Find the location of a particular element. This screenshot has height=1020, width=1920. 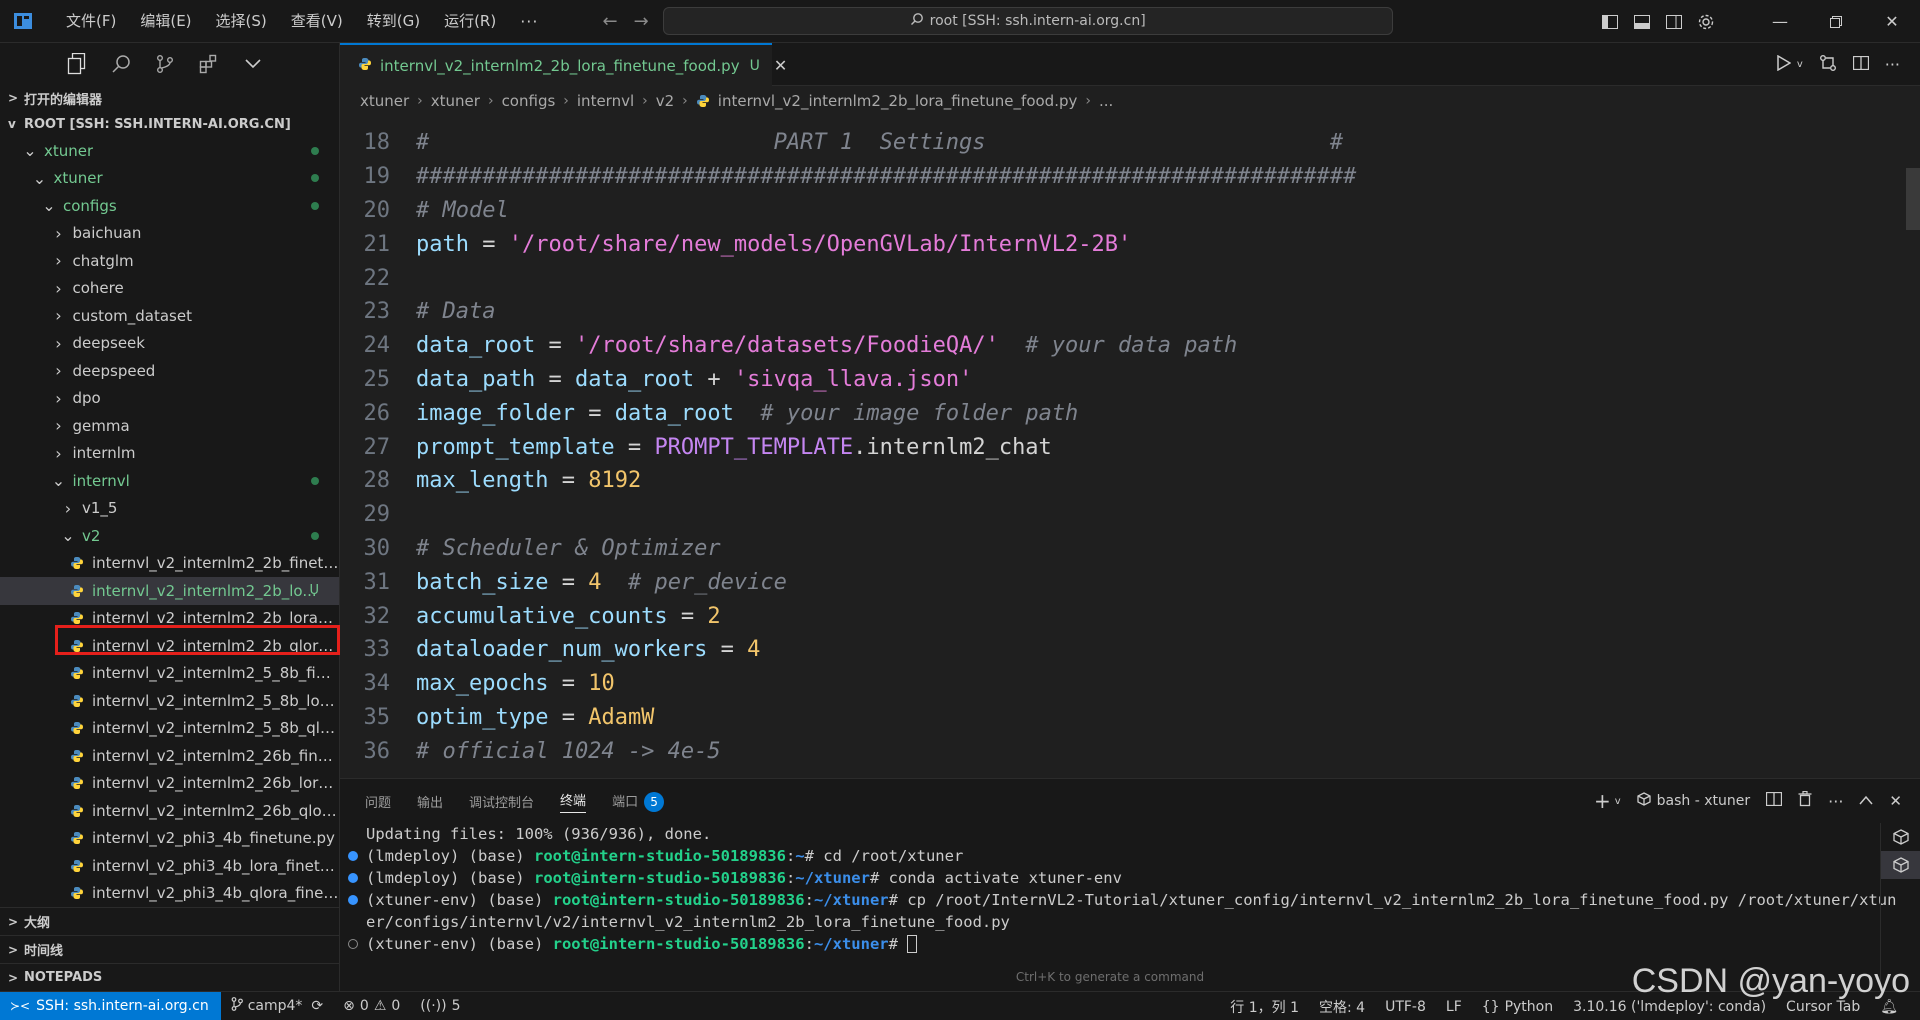

source-control-icon is located at coordinates (165, 64).